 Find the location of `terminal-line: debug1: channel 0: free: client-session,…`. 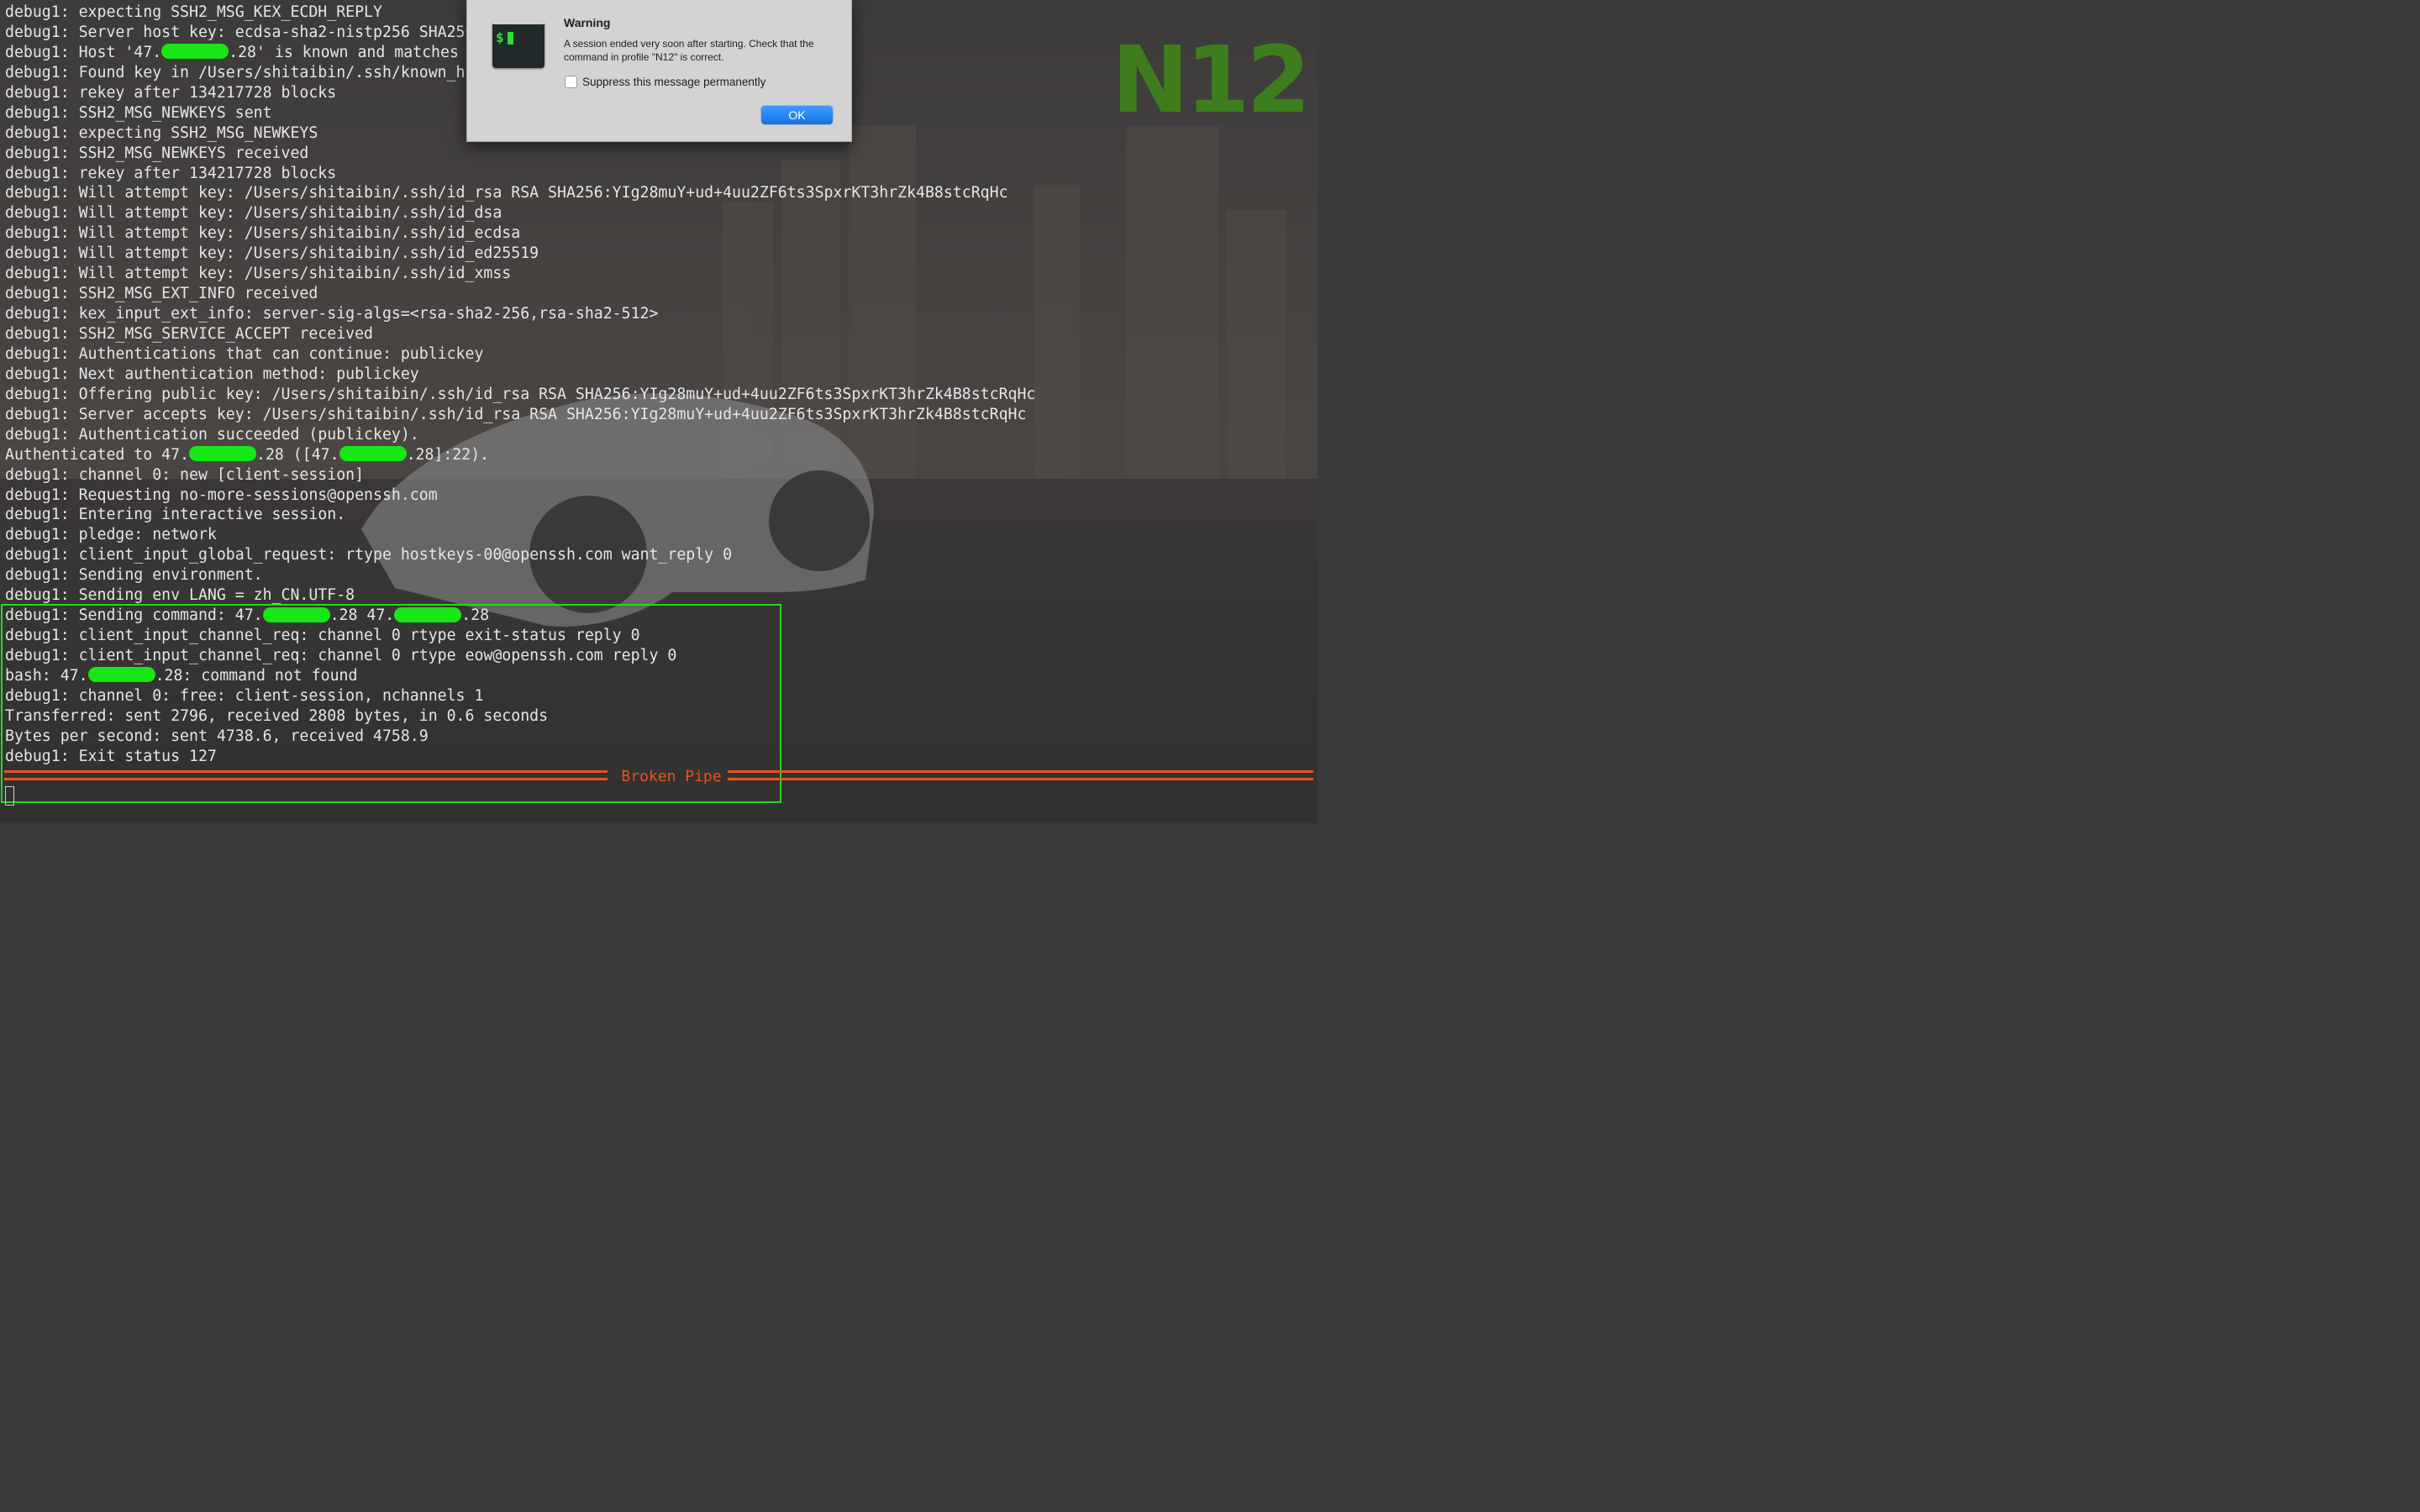

terminal-line: debug1: channel 0: free: client-session,… is located at coordinates (244, 695).